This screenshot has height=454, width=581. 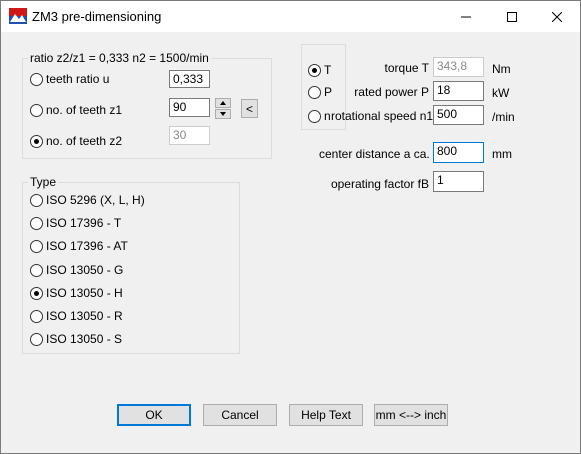 What do you see at coordinates (36, 293) in the screenshot?
I see `radio-type-iso13050-h-circle` at bounding box center [36, 293].